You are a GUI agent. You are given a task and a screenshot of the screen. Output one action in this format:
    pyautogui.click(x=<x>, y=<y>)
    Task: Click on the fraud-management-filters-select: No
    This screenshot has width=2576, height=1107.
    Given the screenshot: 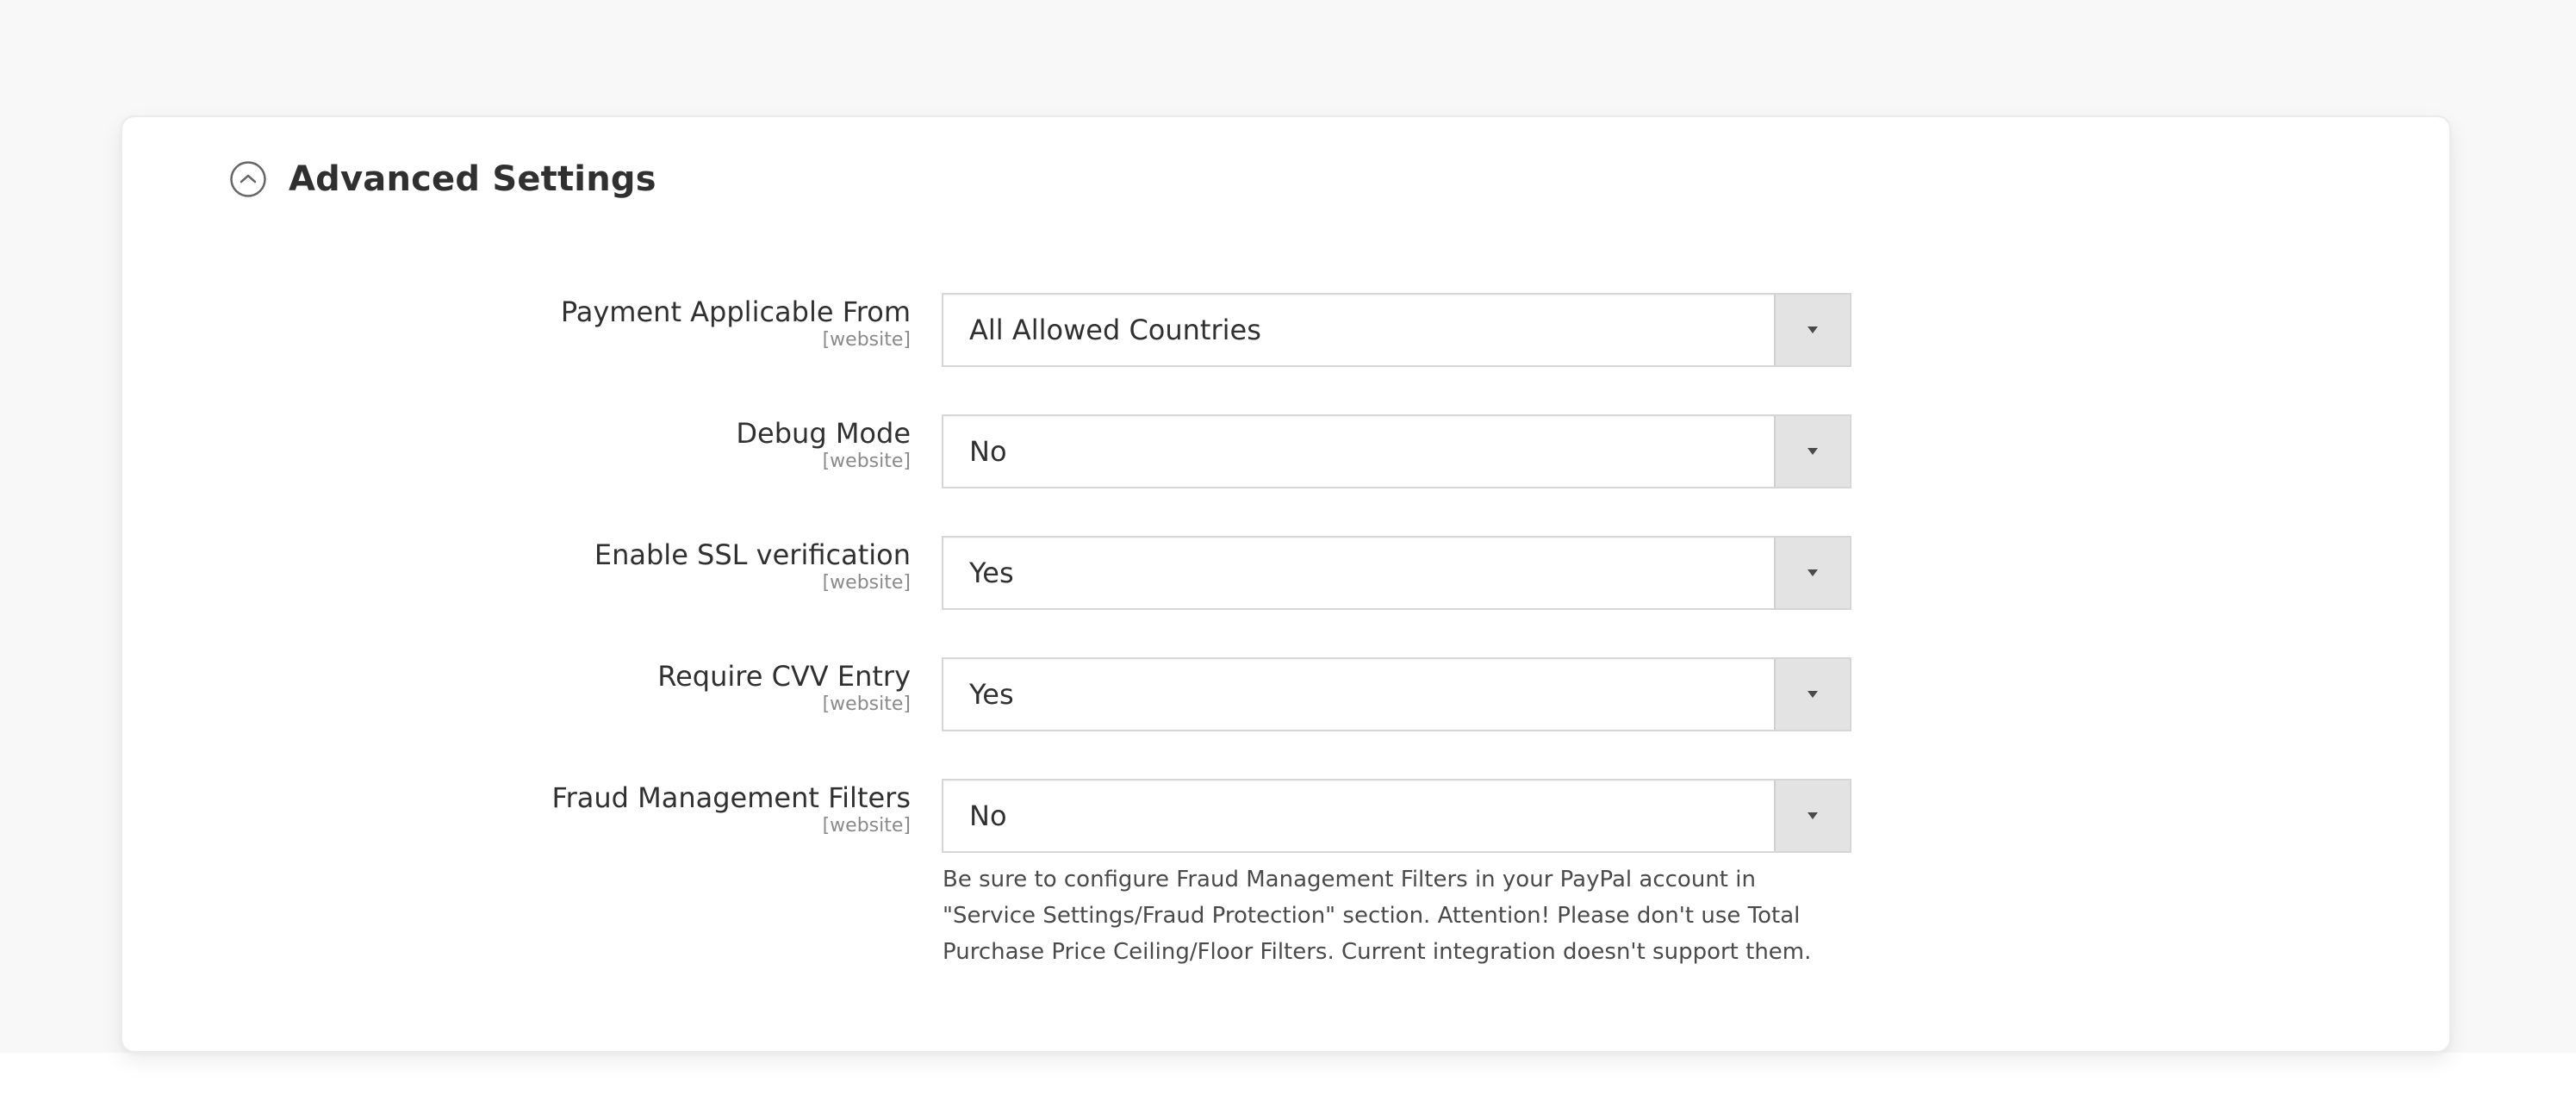 What is the action you would take?
    pyautogui.click(x=1397, y=816)
    